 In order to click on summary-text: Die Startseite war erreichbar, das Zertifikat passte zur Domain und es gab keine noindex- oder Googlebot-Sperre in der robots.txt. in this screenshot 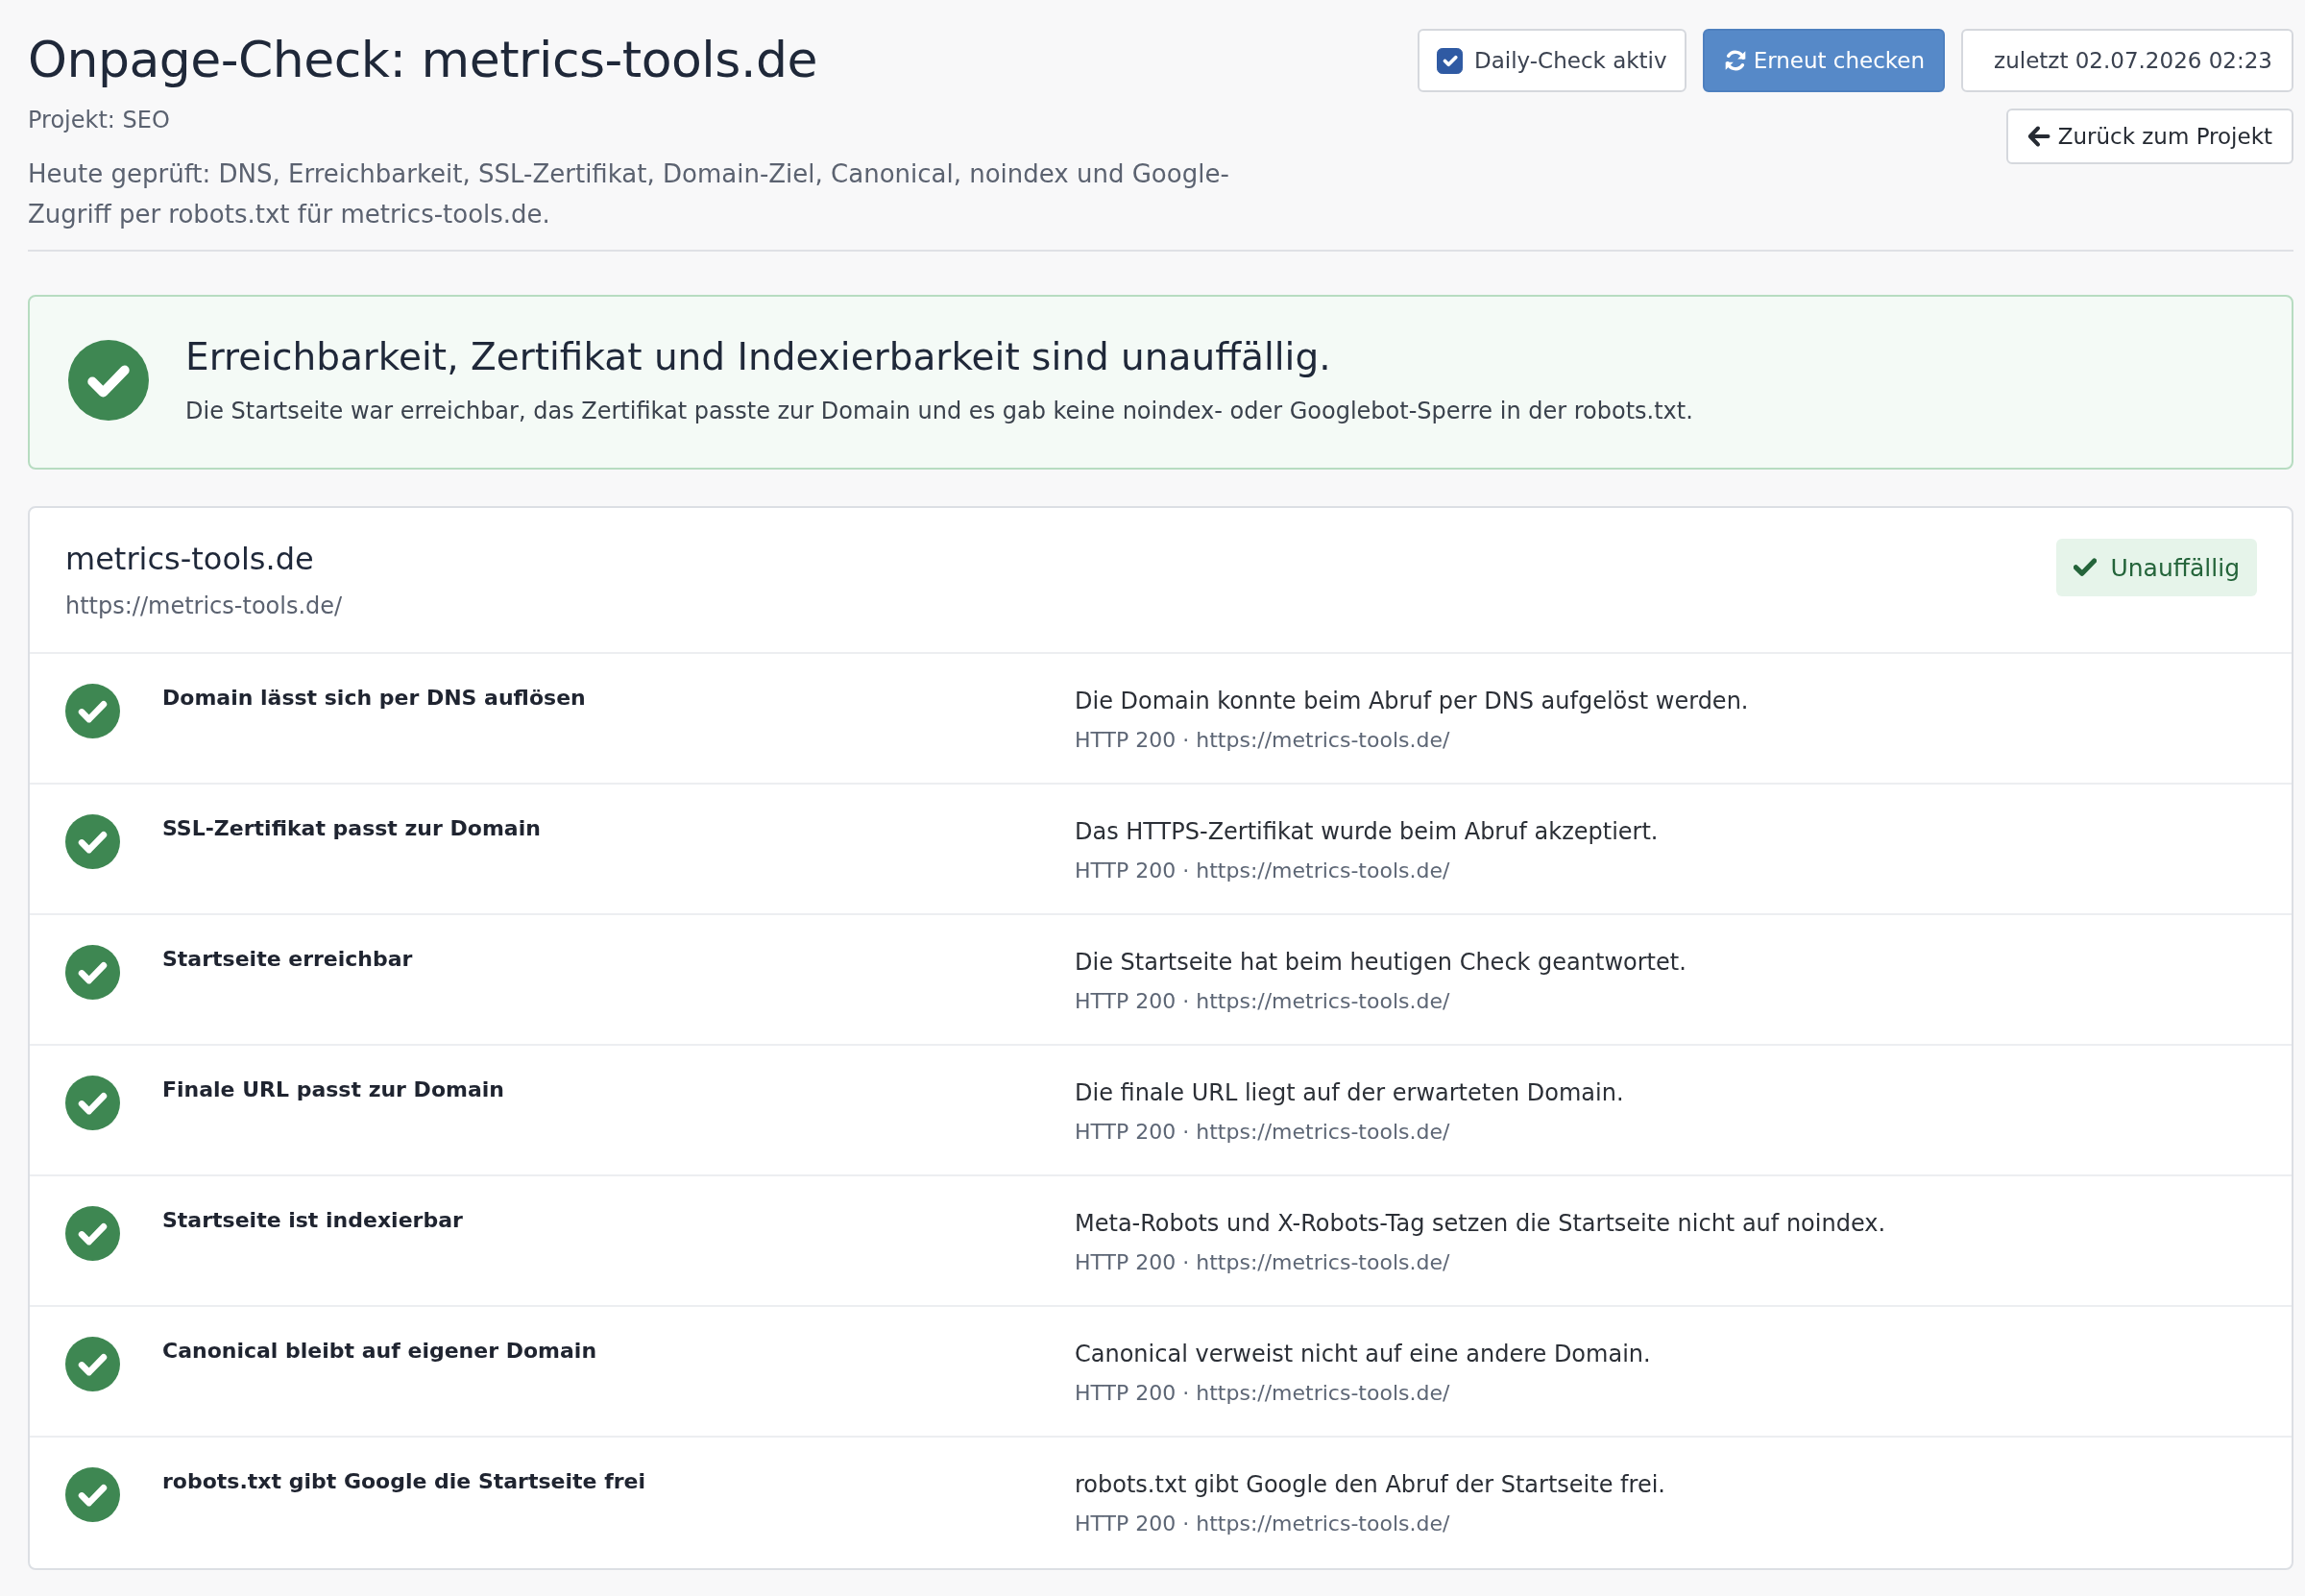, I will do `click(939, 411)`.